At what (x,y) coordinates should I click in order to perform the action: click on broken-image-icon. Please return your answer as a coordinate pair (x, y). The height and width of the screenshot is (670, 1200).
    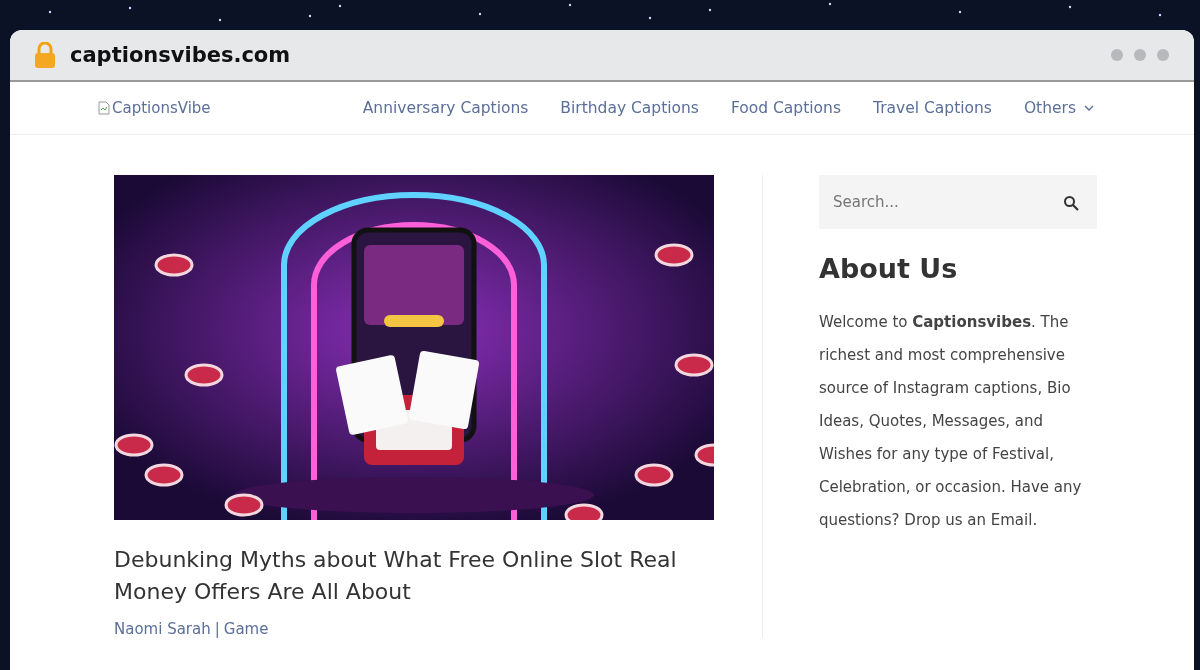
    Looking at the image, I should click on (104, 108).